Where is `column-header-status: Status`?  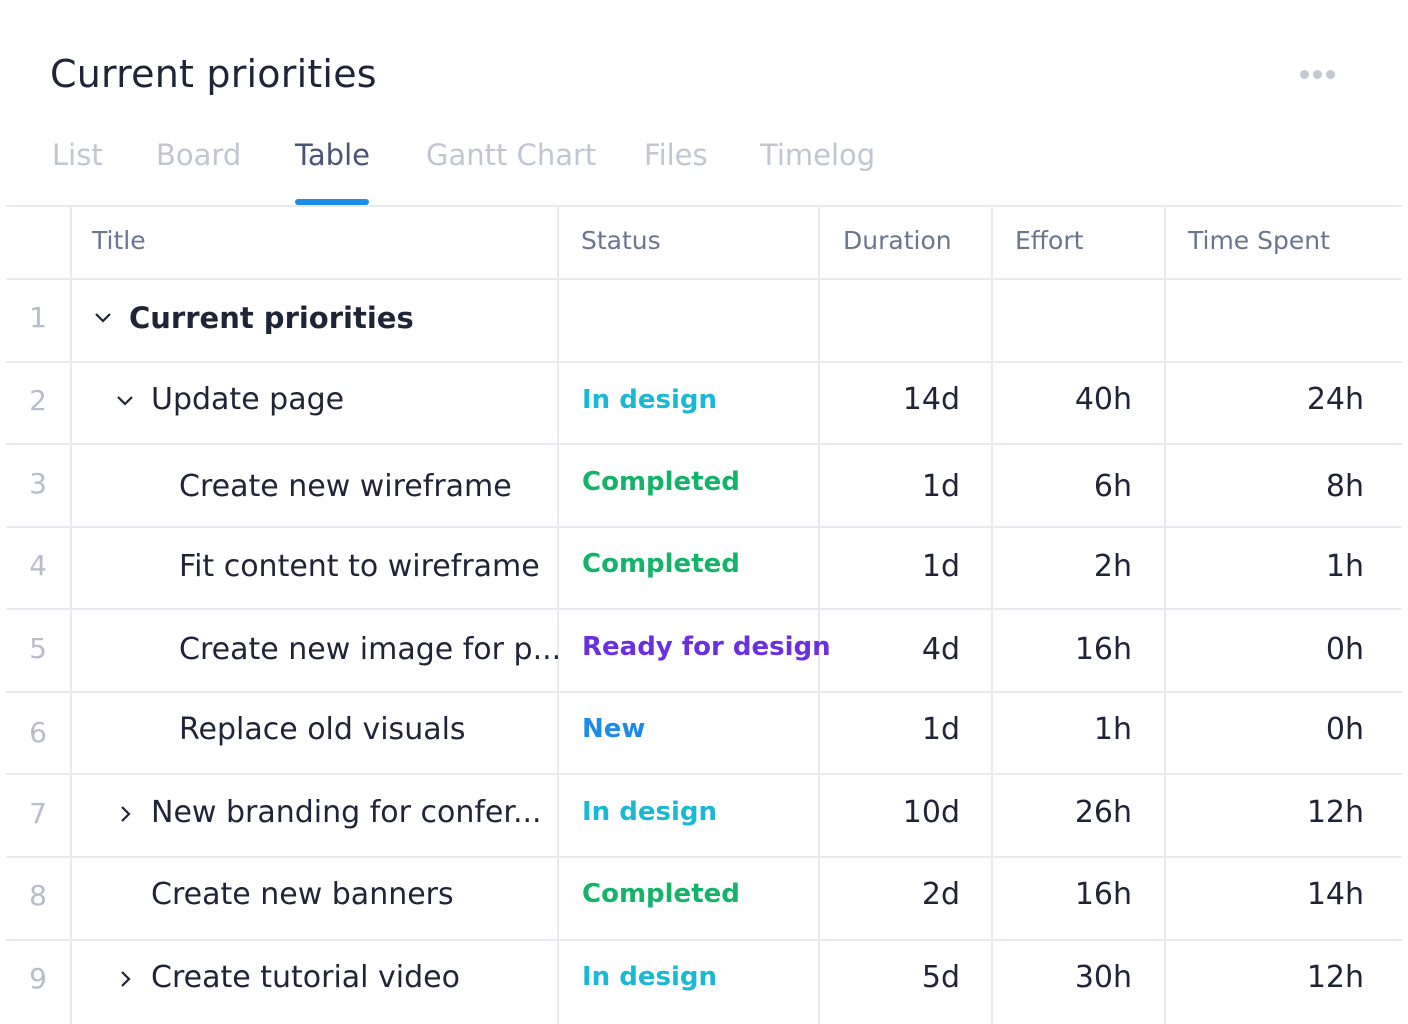
column-header-status: Status is located at coordinates (621, 240).